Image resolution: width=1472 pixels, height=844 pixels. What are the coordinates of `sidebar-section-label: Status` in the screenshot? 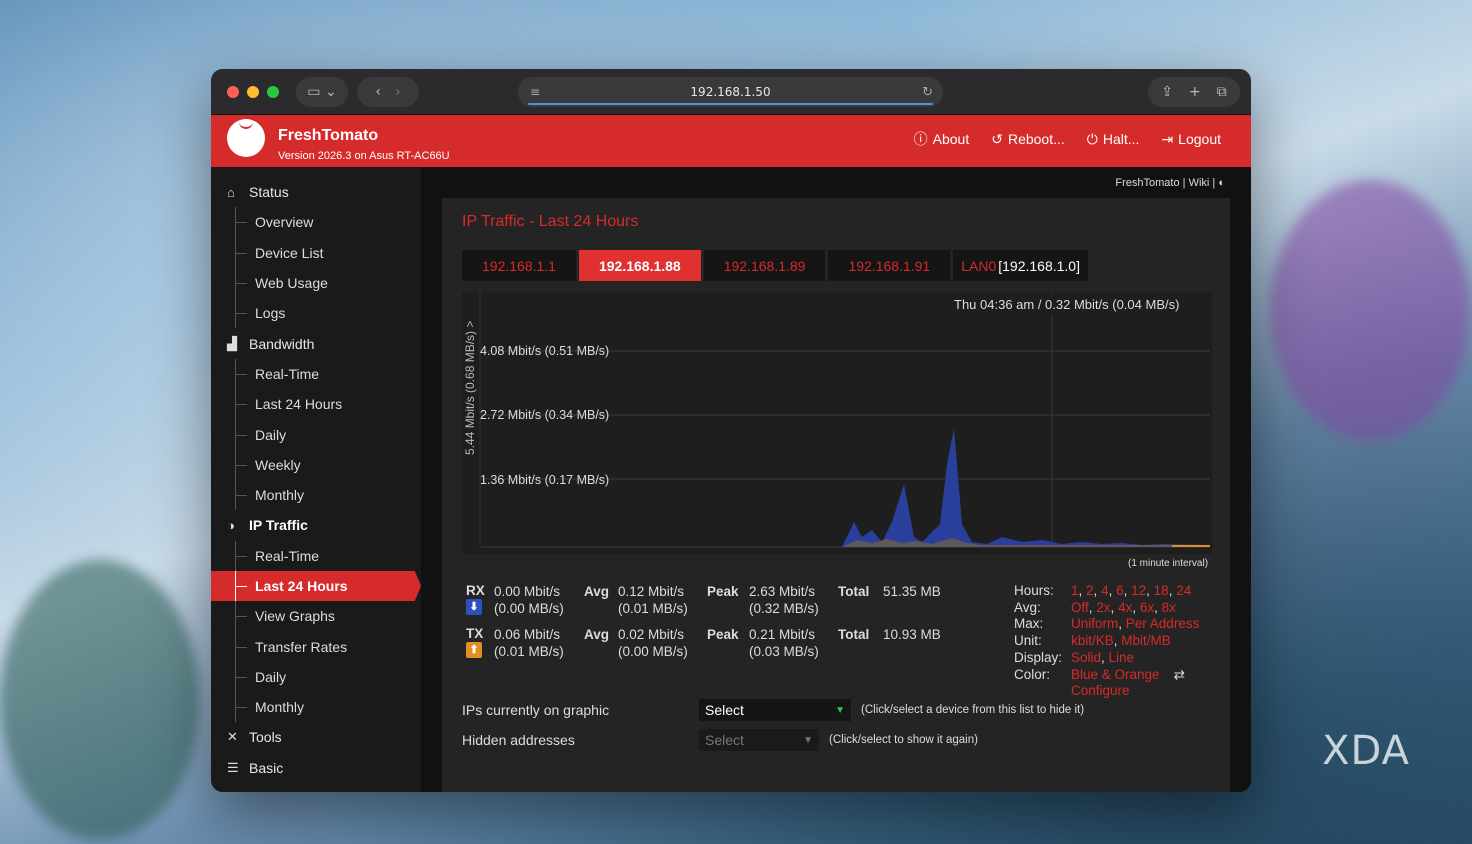 It's located at (269, 192).